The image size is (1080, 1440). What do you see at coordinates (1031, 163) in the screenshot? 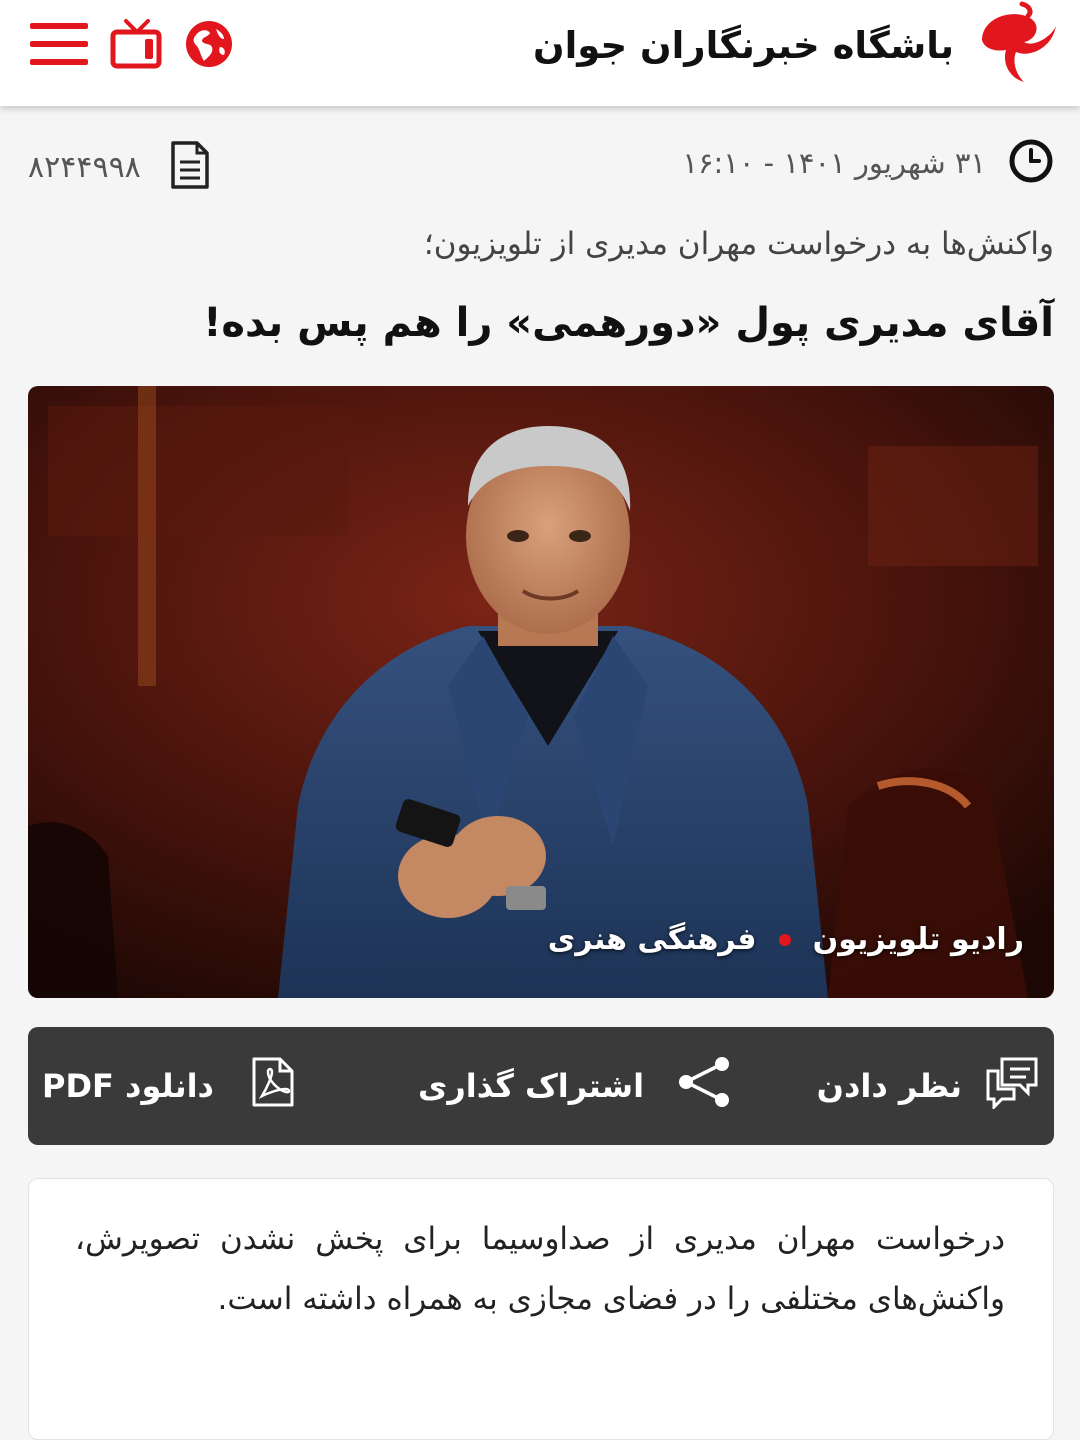
I see `clock-icon` at bounding box center [1031, 163].